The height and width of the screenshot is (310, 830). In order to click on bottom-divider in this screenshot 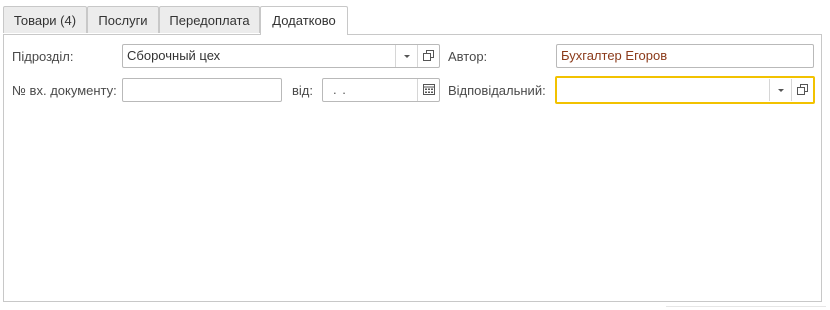, I will do `click(746, 306)`.